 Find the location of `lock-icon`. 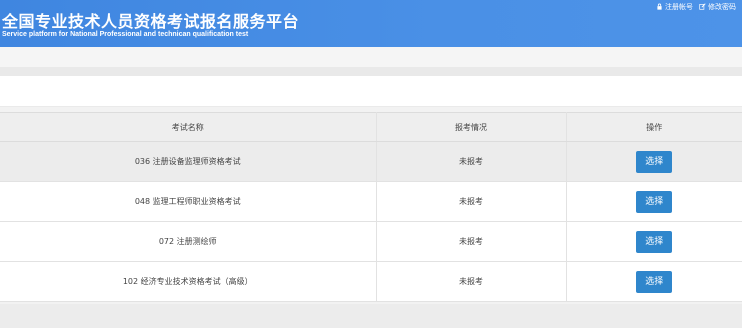

lock-icon is located at coordinates (659, 7).